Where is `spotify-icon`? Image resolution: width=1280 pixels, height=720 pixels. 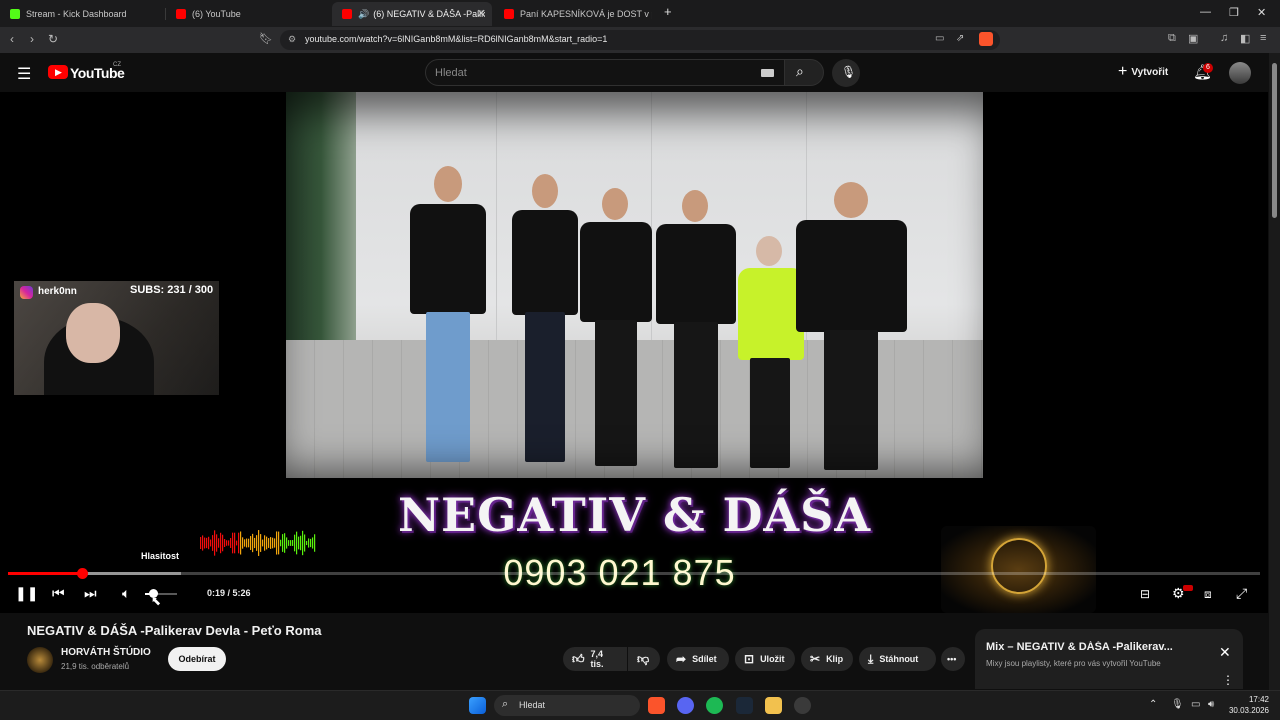 spotify-icon is located at coordinates (714, 705).